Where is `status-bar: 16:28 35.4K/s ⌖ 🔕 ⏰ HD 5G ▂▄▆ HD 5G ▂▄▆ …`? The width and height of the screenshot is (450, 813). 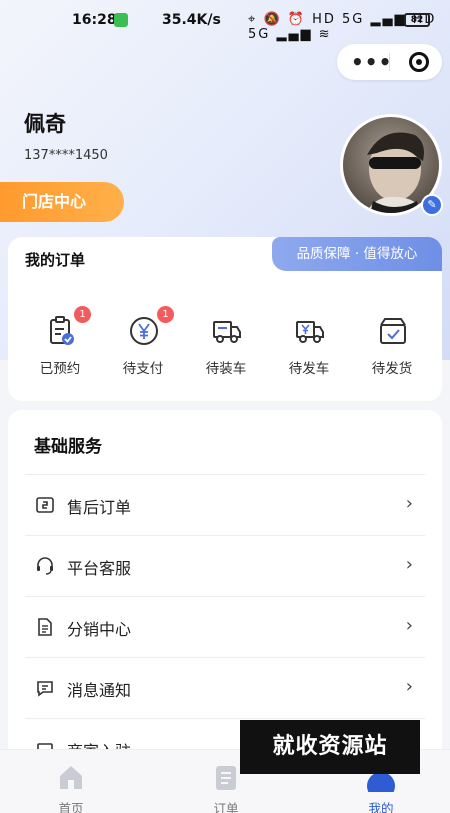 status-bar: 16:28 35.4K/s ⌖ 🔕 ⏰ HD 5G ▂▄▆ HD 5G ▂▄▆ … is located at coordinates (225, 21).